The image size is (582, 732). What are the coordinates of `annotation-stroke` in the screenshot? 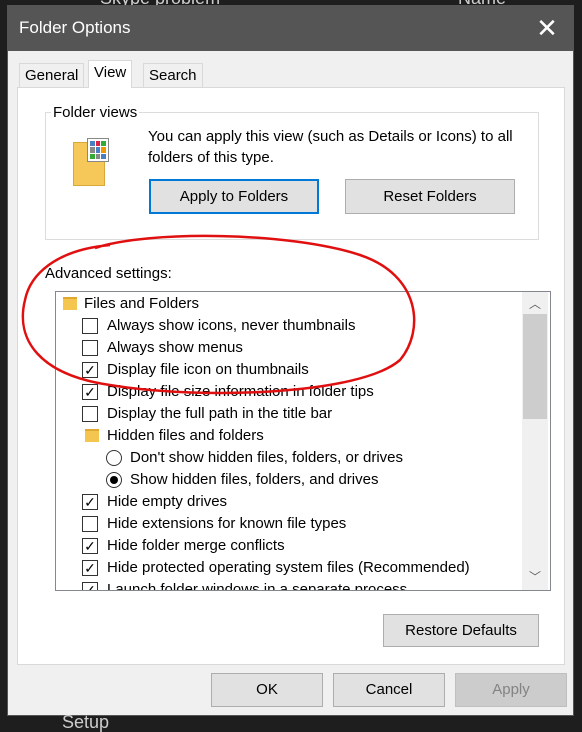 It's located at (218, 314).